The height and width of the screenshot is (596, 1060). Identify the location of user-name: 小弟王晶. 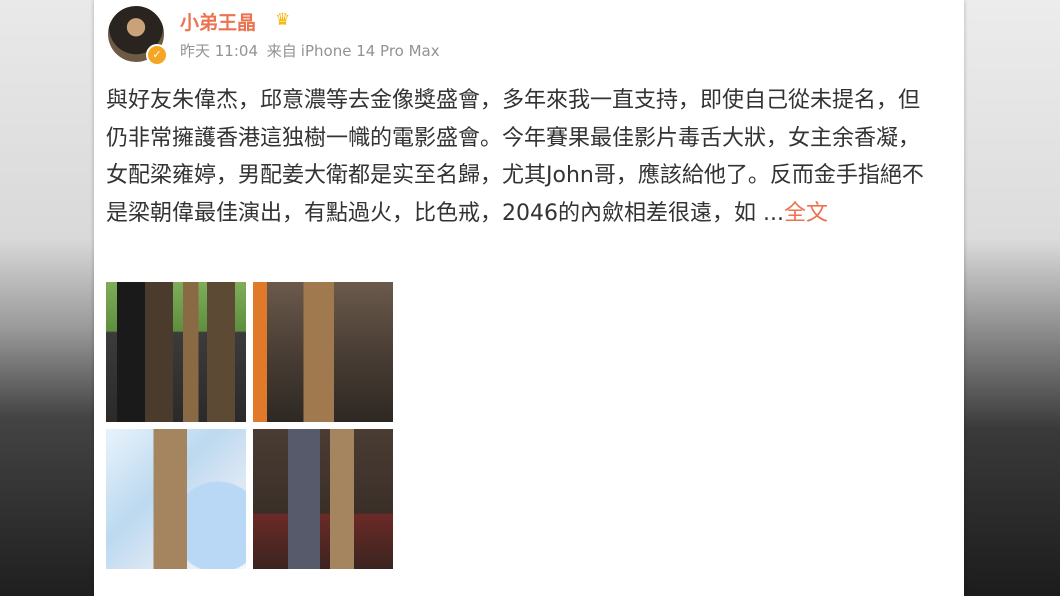
(218, 21).